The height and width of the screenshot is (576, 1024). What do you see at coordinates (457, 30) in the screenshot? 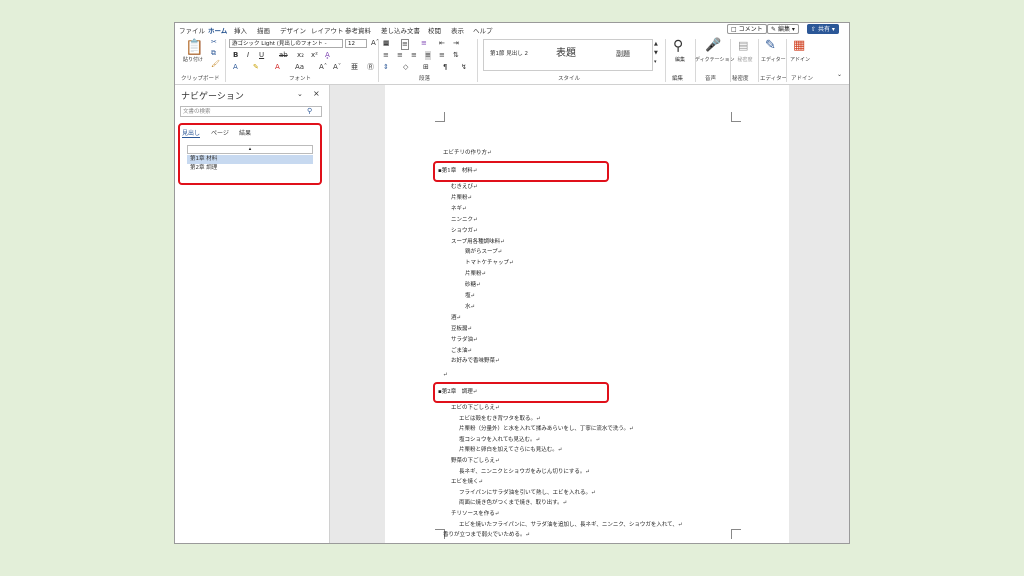
I see `tab-view: 表示` at bounding box center [457, 30].